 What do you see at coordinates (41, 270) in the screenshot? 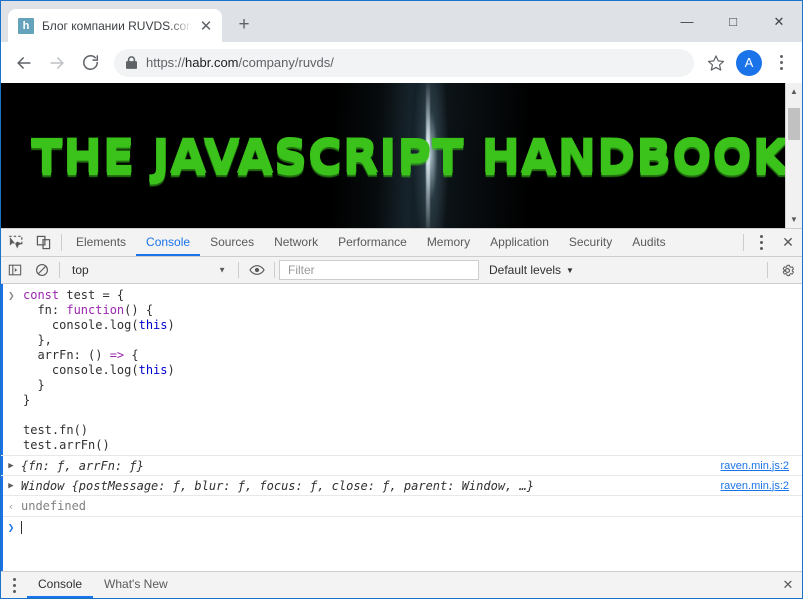
I see `clear-console-icon` at bounding box center [41, 270].